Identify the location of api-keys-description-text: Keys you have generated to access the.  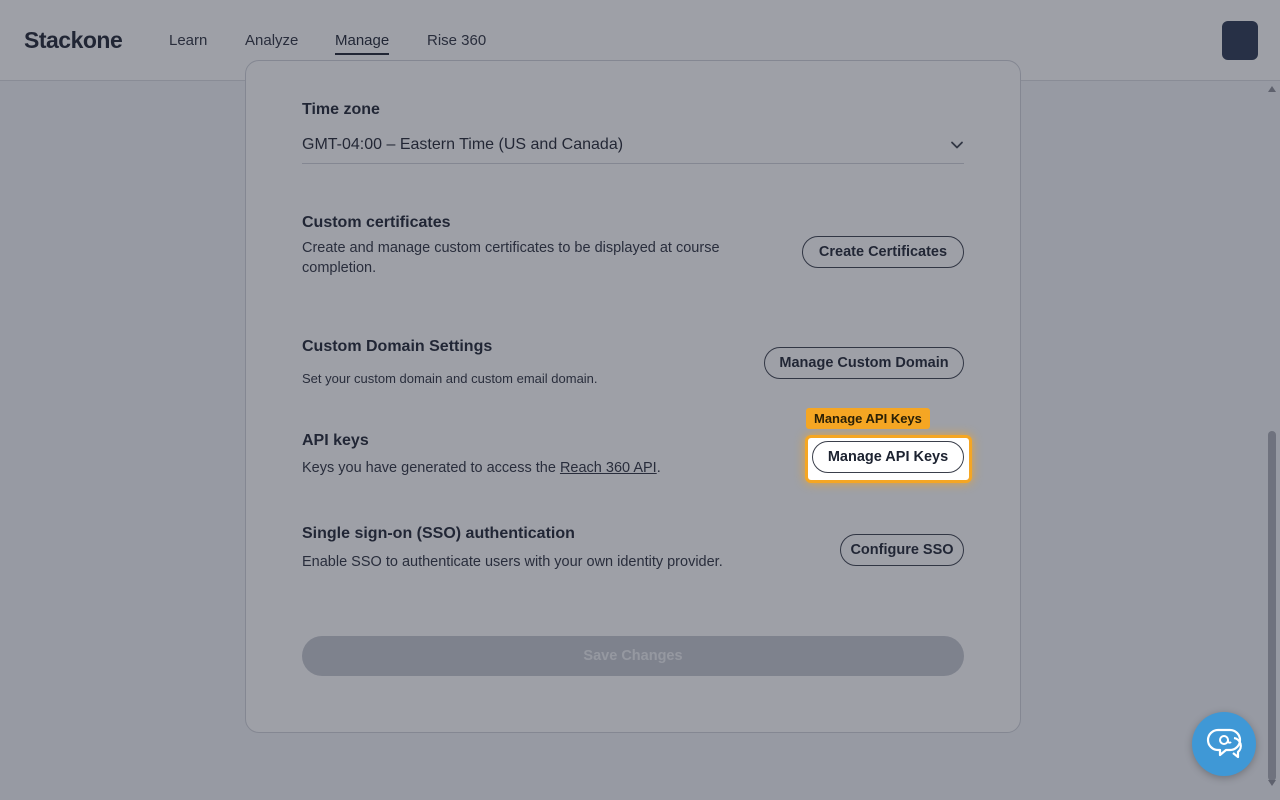
(431, 468).